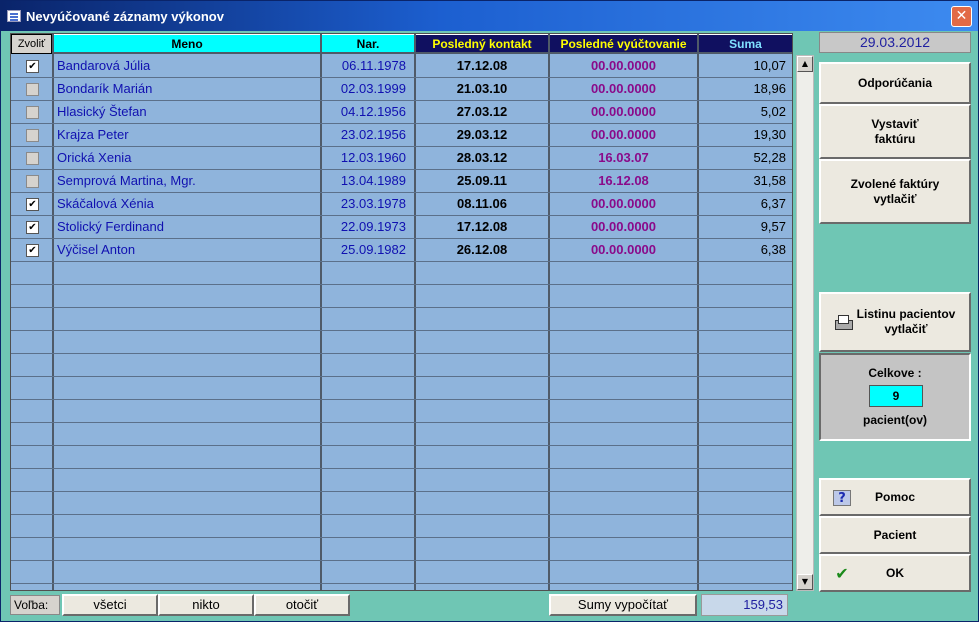  I want to click on patient-label: Pacient, so click(895, 534).